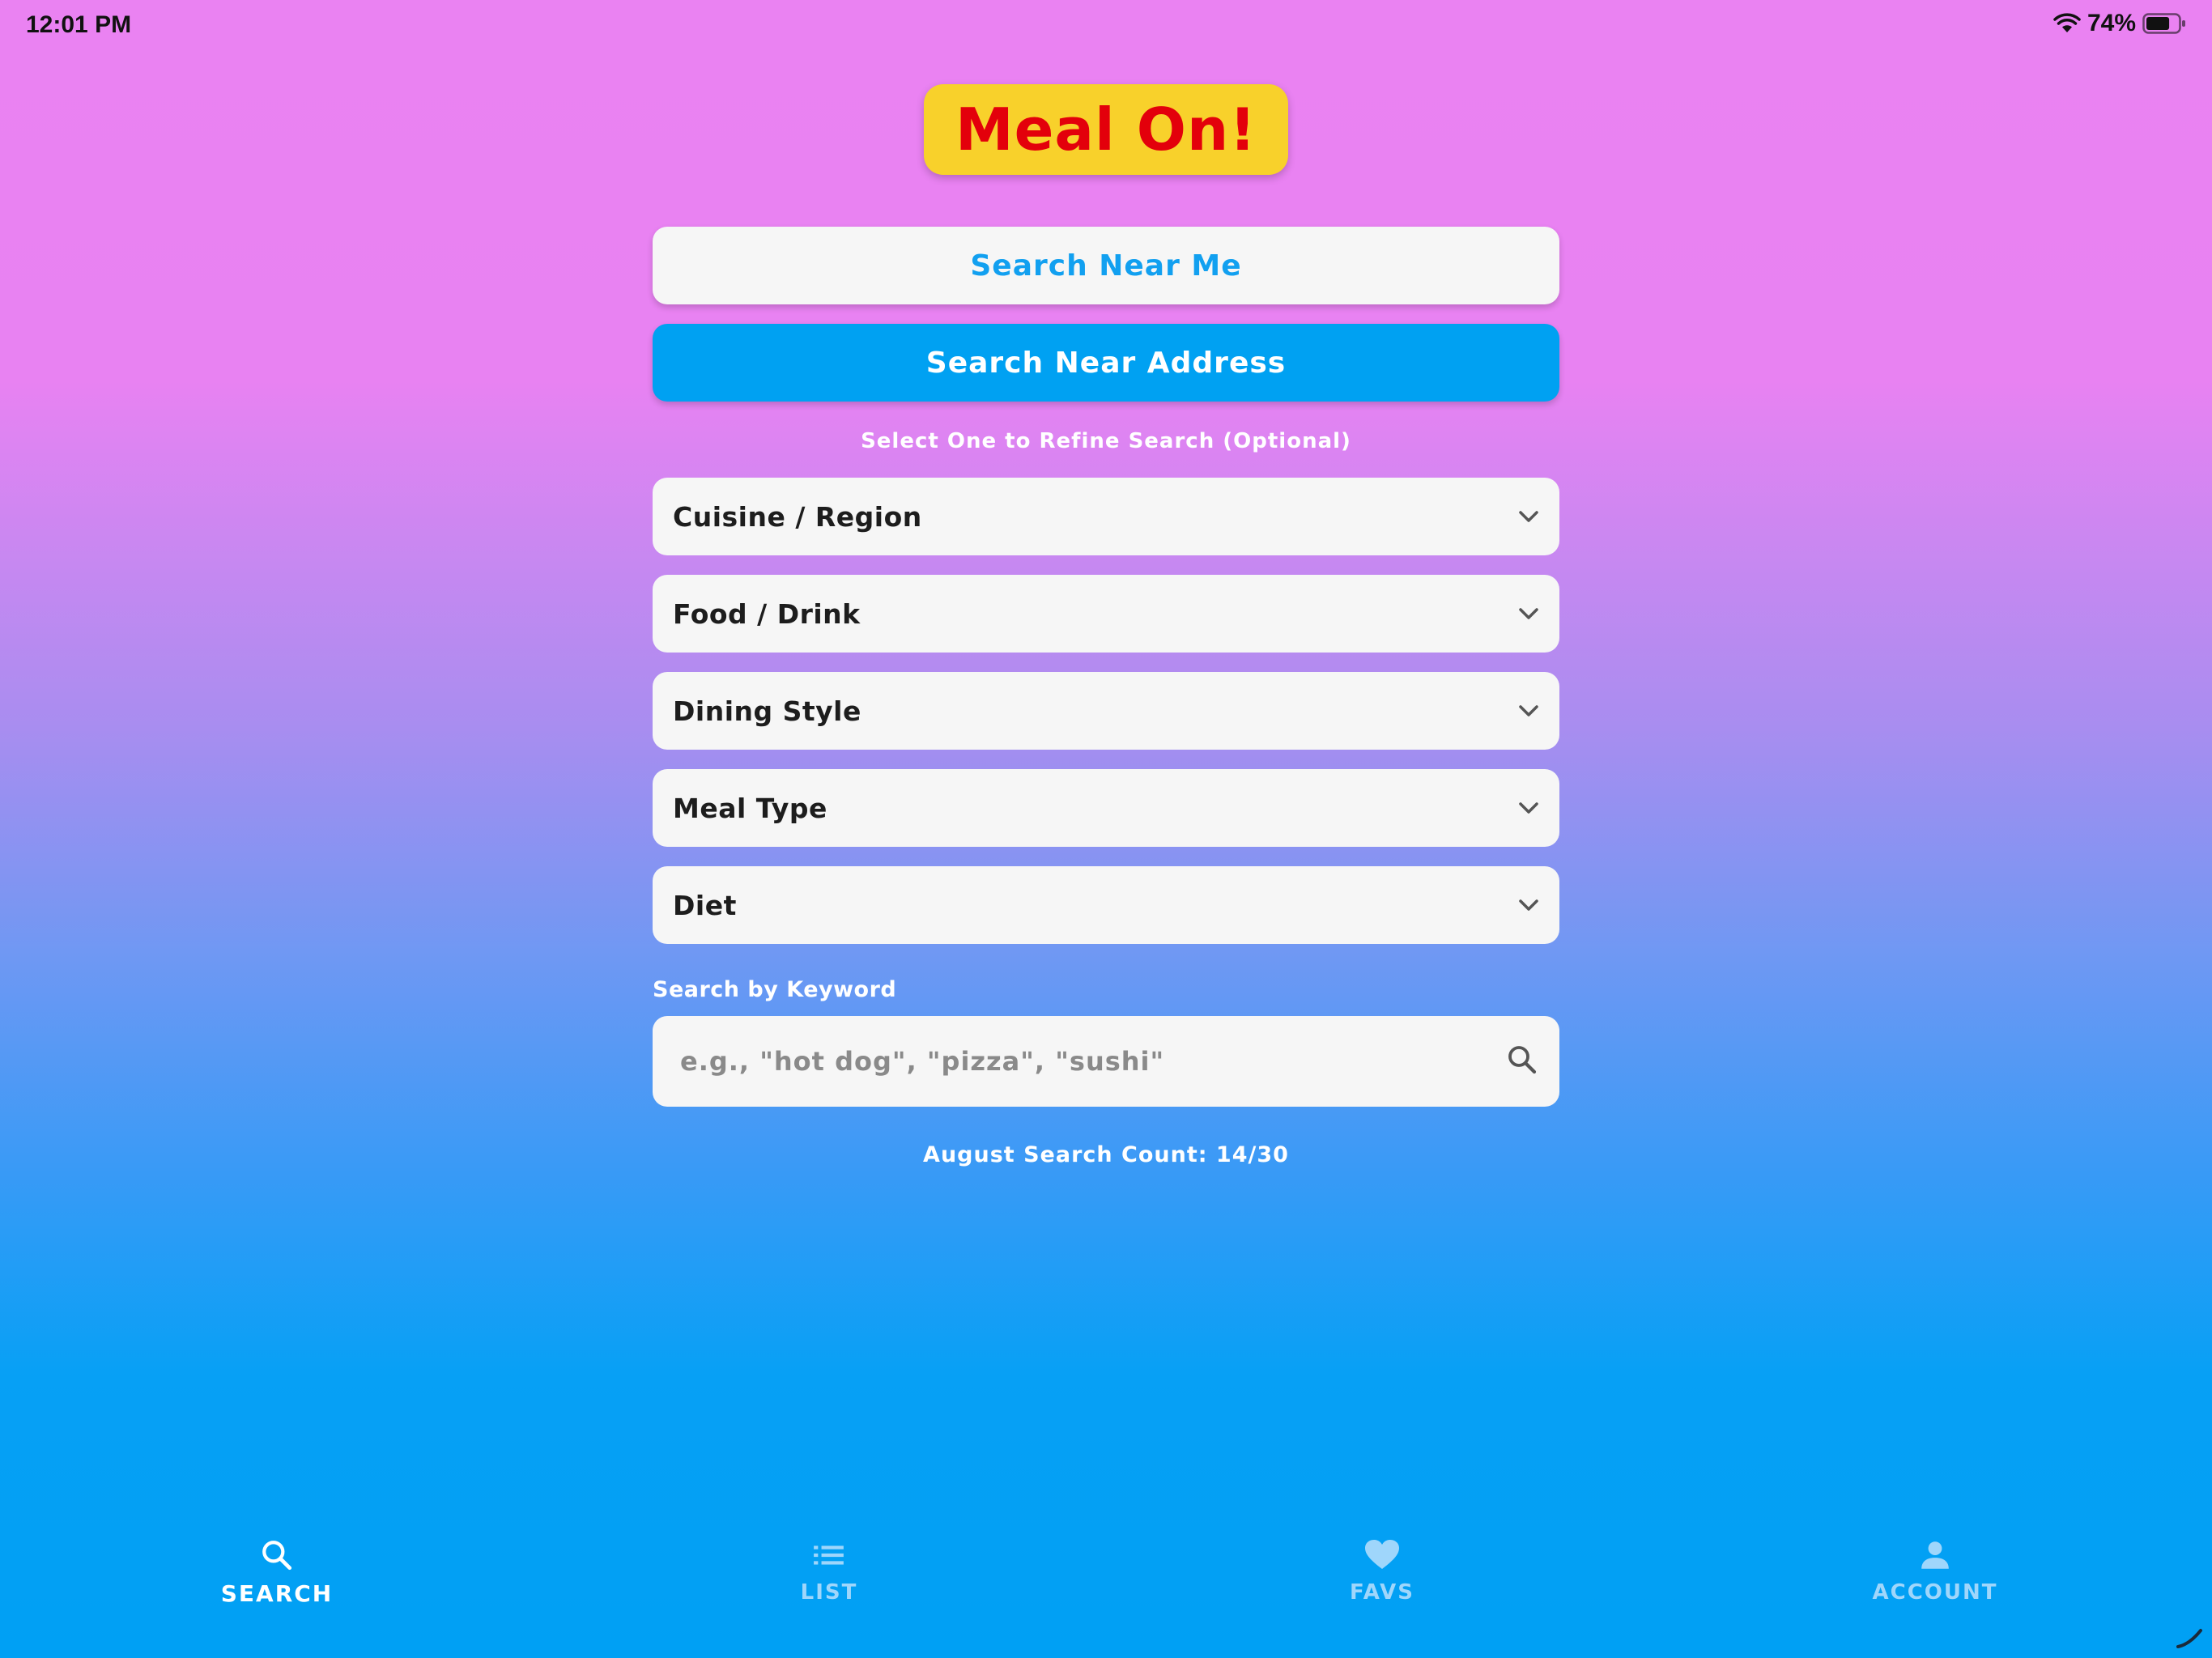  I want to click on home-indicator-corner, so click(2191, 1639).